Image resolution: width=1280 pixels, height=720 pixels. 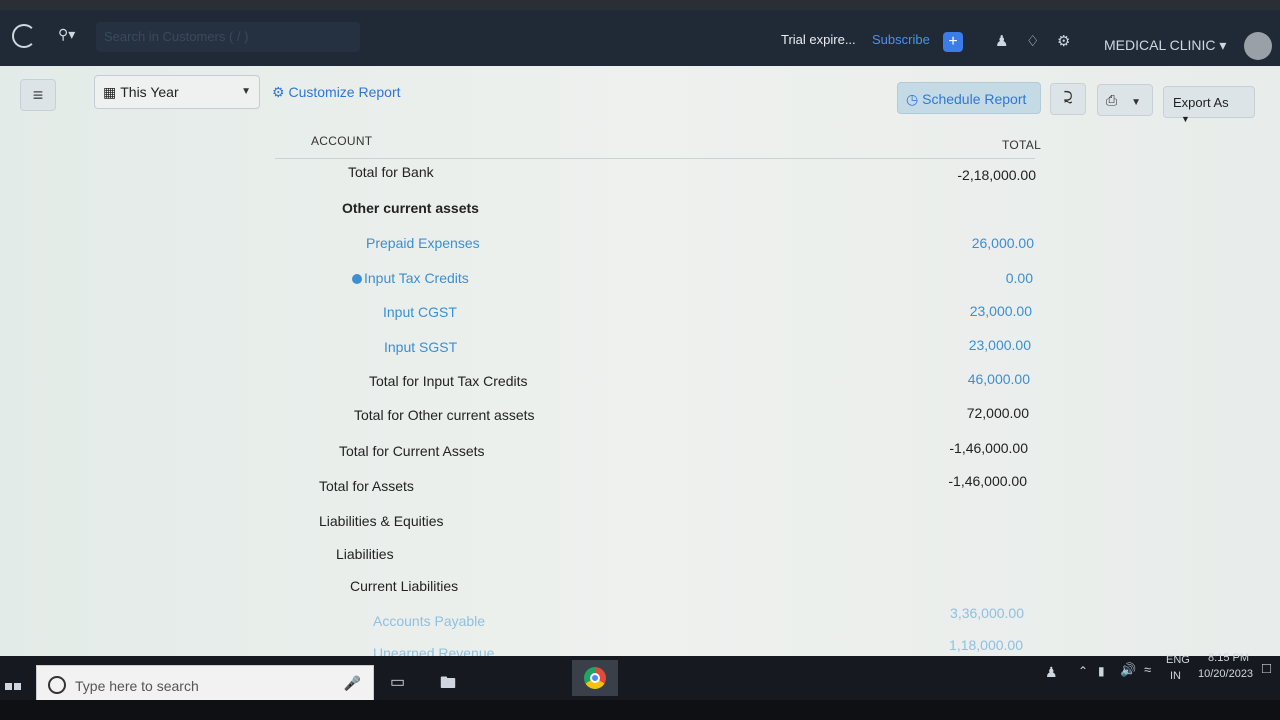 I want to click on row-value-link: 1,18,000.00, so click(x=953, y=645).